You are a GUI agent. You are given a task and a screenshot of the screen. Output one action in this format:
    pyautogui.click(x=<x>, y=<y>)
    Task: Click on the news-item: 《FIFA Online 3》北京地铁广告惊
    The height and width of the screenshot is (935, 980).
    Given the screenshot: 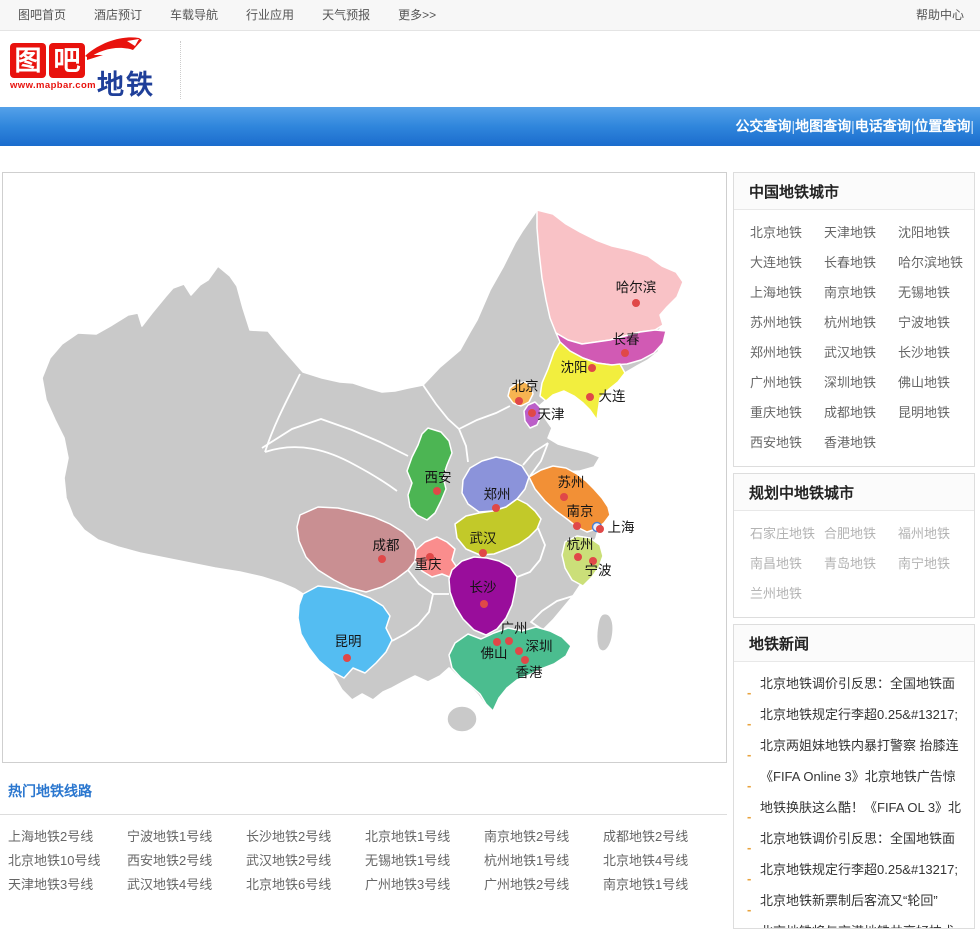 What is the action you would take?
    pyautogui.click(x=849, y=776)
    